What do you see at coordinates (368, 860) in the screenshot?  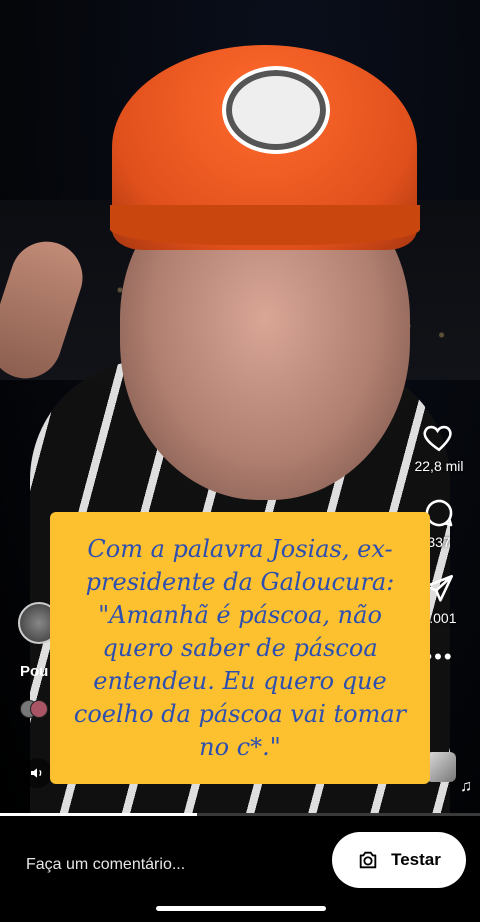 I see `camera-icon` at bounding box center [368, 860].